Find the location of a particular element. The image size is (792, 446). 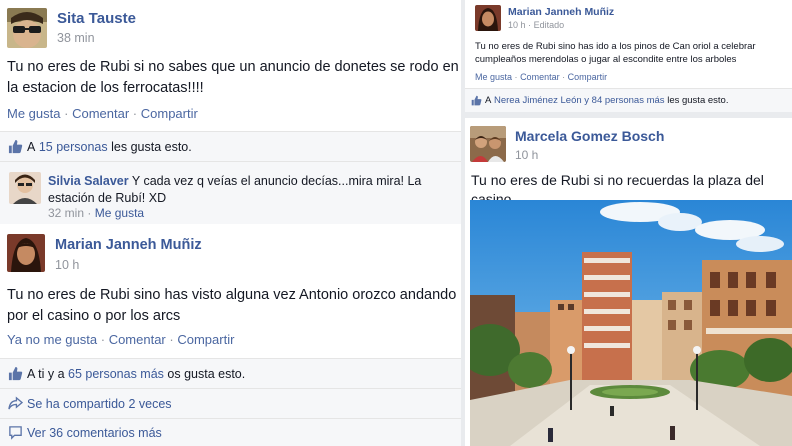

right-post1-comment-link: Comentar is located at coordinates (540, 77).